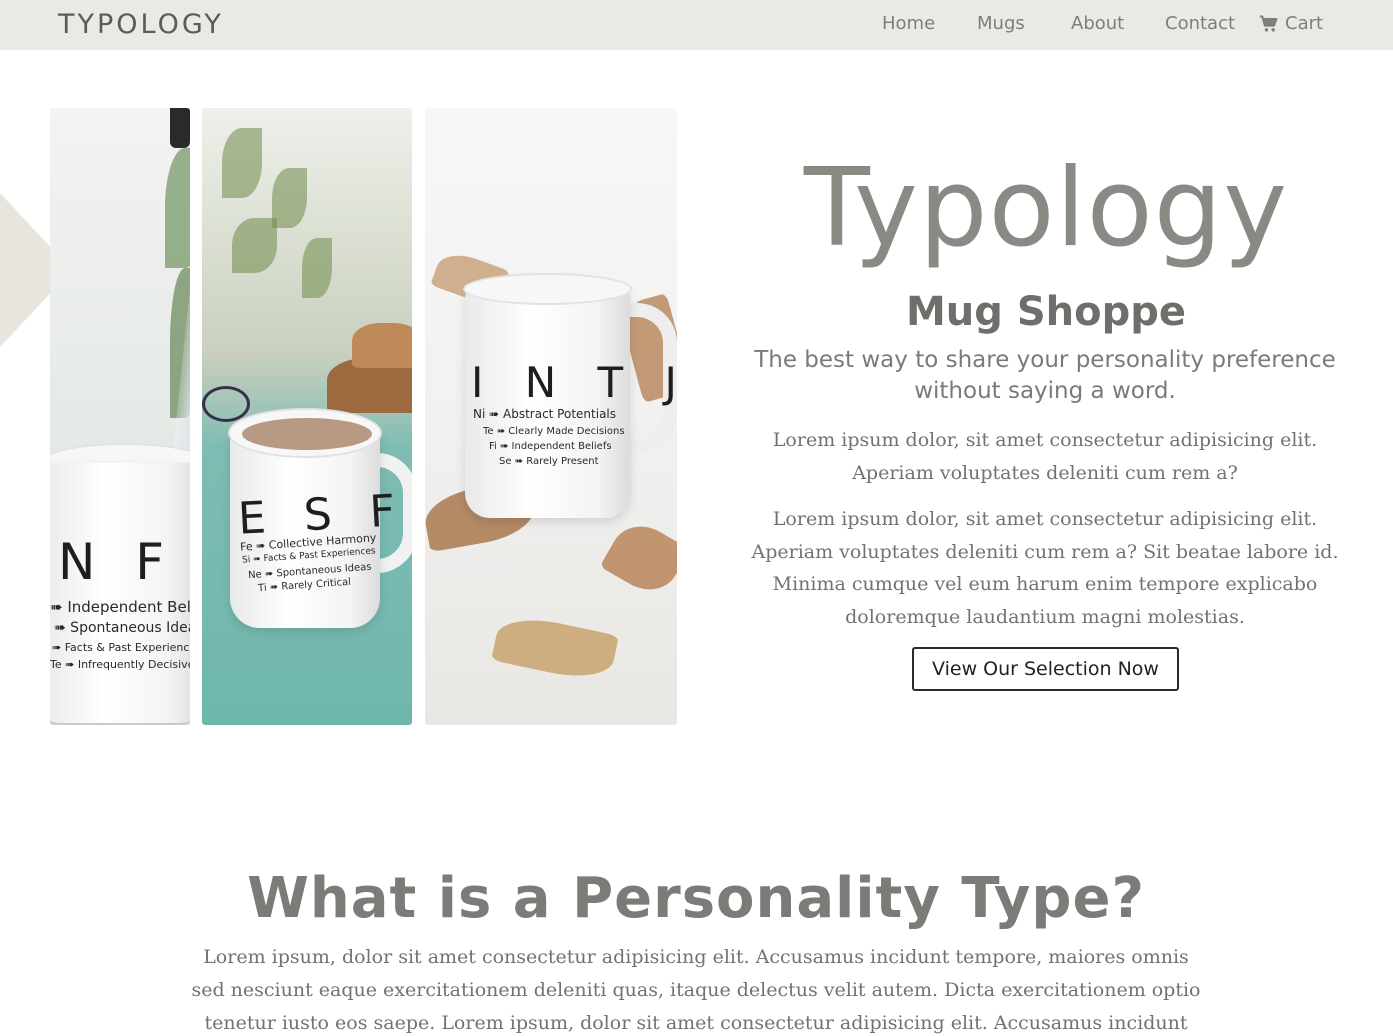 The image size is (1393, 1036). I want to click on nav-link-mugs: Mugs, so click(1001, 23).